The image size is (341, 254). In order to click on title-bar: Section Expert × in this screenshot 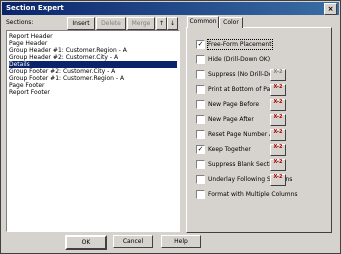, I will do `click(170, 8)`.